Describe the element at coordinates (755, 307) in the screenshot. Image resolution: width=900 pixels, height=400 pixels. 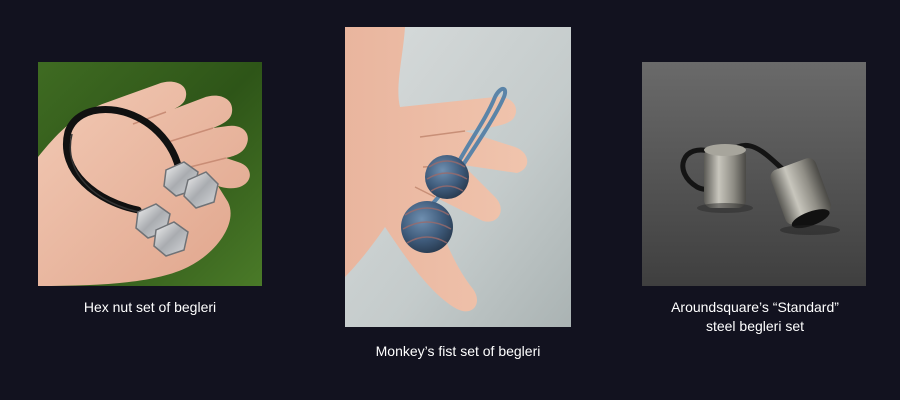
I see `steel-caption-line1: Aroundsquare’s “Standard”` at that location.